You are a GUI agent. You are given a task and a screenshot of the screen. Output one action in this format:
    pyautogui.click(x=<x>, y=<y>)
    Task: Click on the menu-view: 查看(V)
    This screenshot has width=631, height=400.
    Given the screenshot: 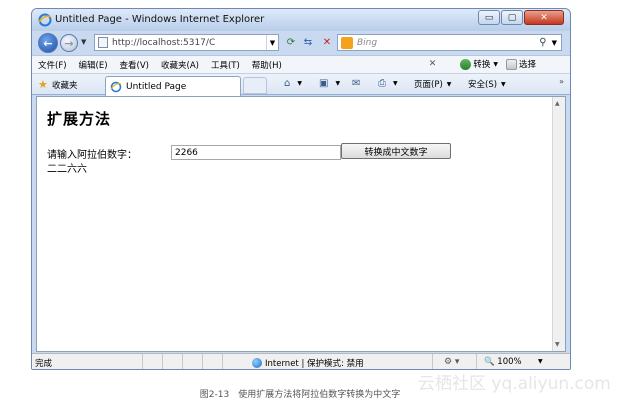 What is the action you would take?
    pyautogui.click(x=134, y=65)
    